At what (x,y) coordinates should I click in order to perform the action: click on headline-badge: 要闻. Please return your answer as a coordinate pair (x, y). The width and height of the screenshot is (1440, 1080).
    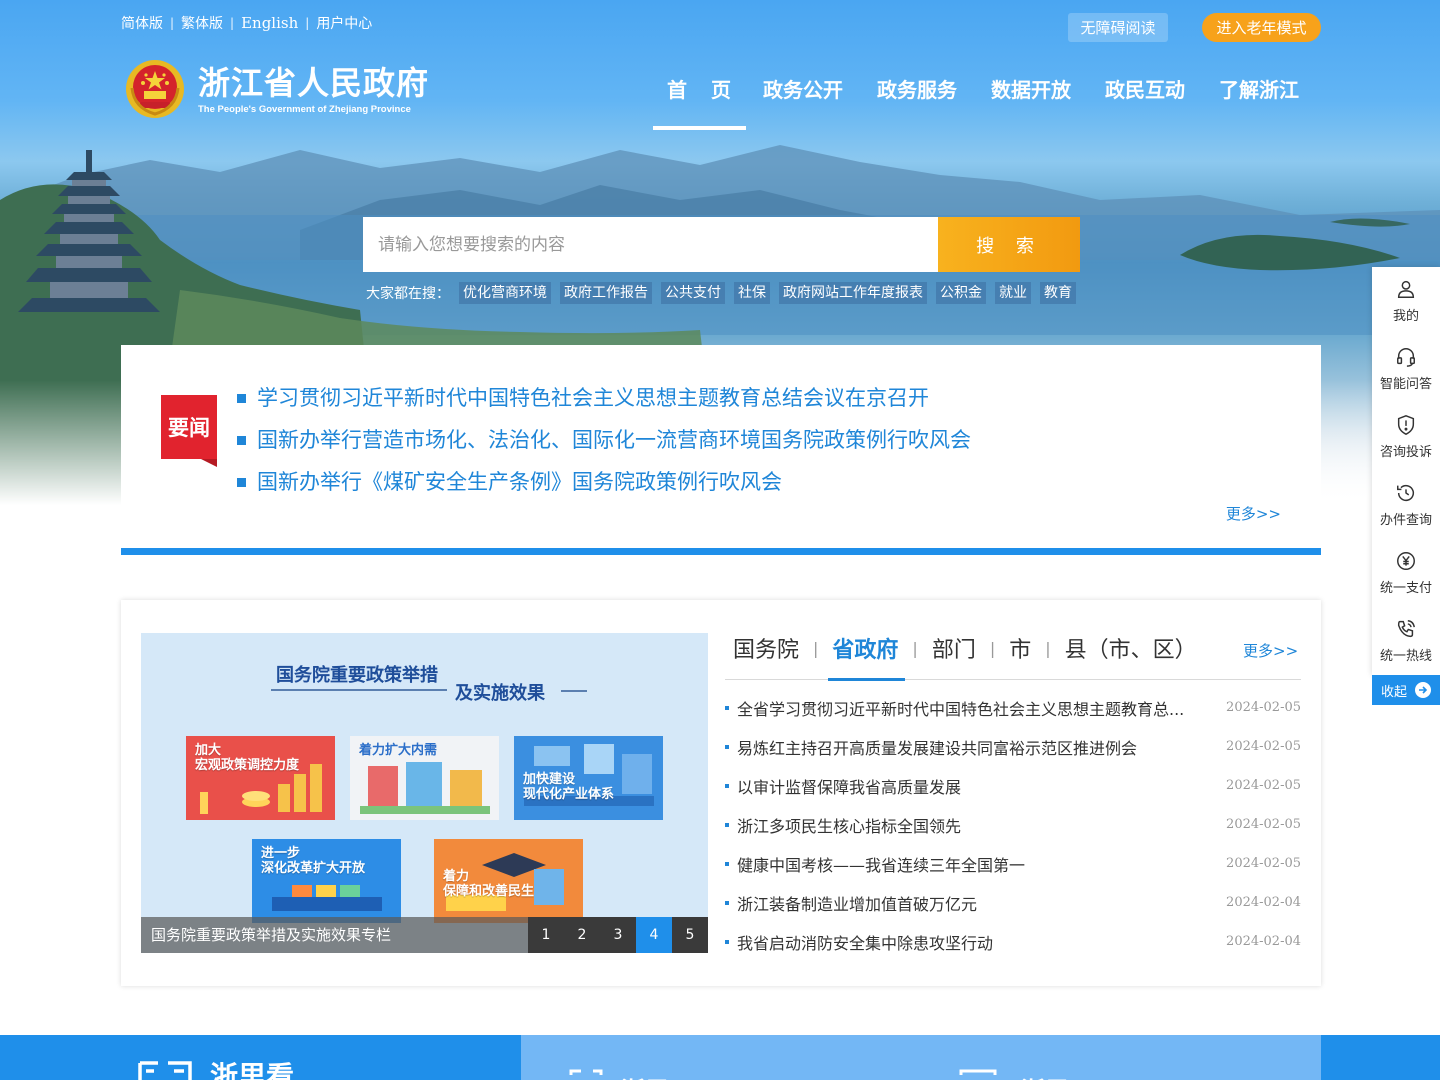
    Looking at the image, I should click on (189, 431).